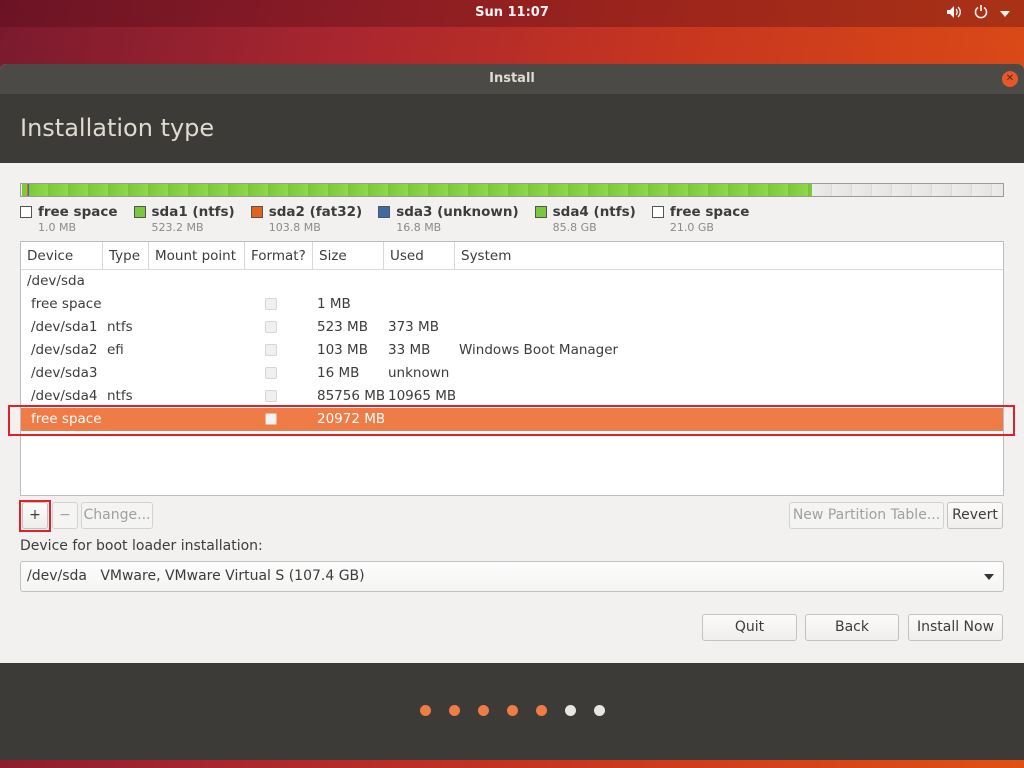 The height and width of the screenshot is (768, 1024). I want to click on column-mount-point: Mount point, so click(197, 255).